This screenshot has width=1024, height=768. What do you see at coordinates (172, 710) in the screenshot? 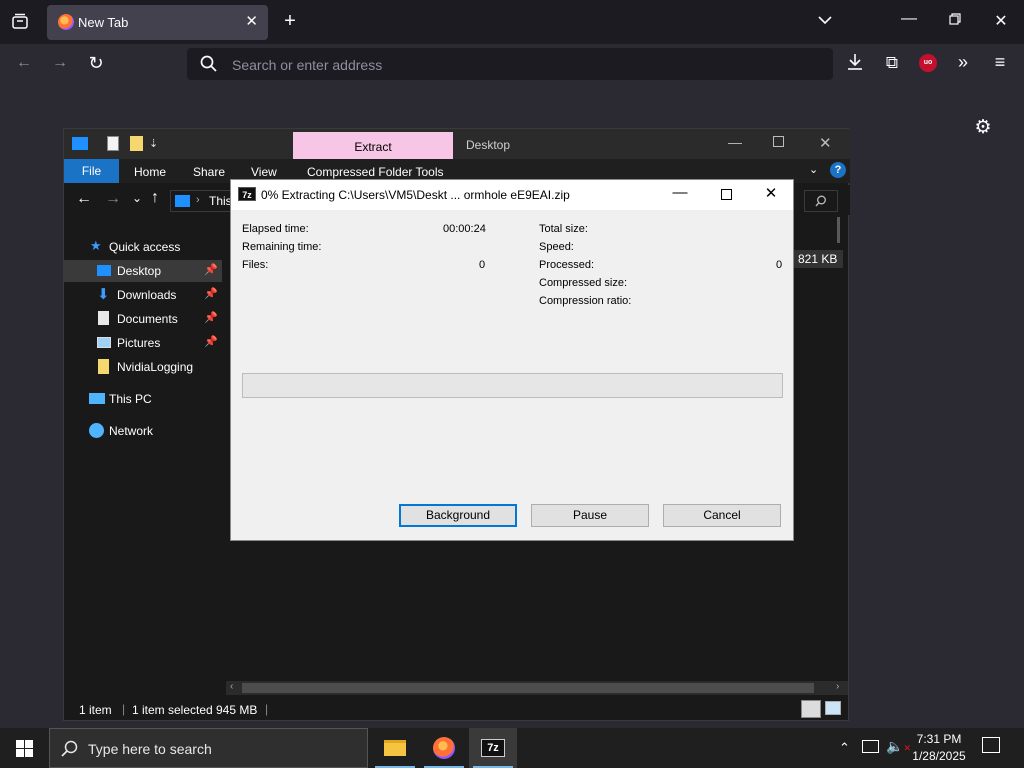
I see `status-selected: 1 item selected` at bounding box center [172, 710].